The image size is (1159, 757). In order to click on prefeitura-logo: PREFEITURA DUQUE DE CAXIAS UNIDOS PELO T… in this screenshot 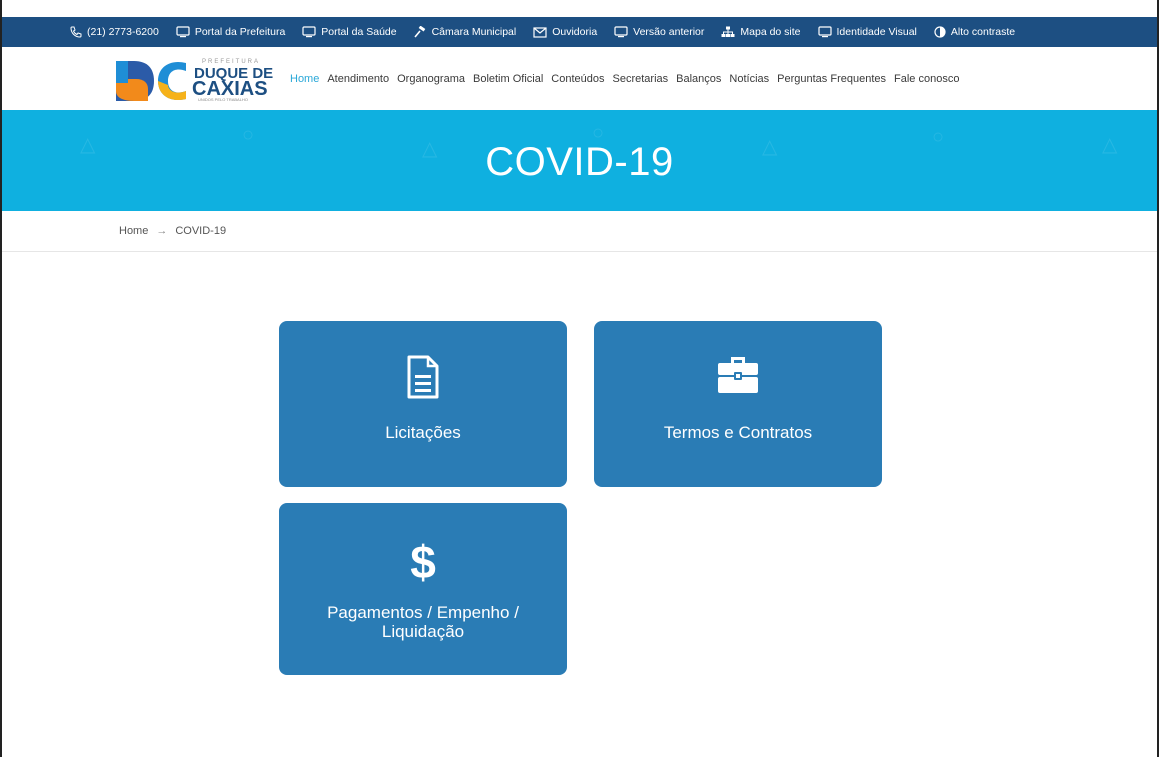, I will do `click(199, 79)`.